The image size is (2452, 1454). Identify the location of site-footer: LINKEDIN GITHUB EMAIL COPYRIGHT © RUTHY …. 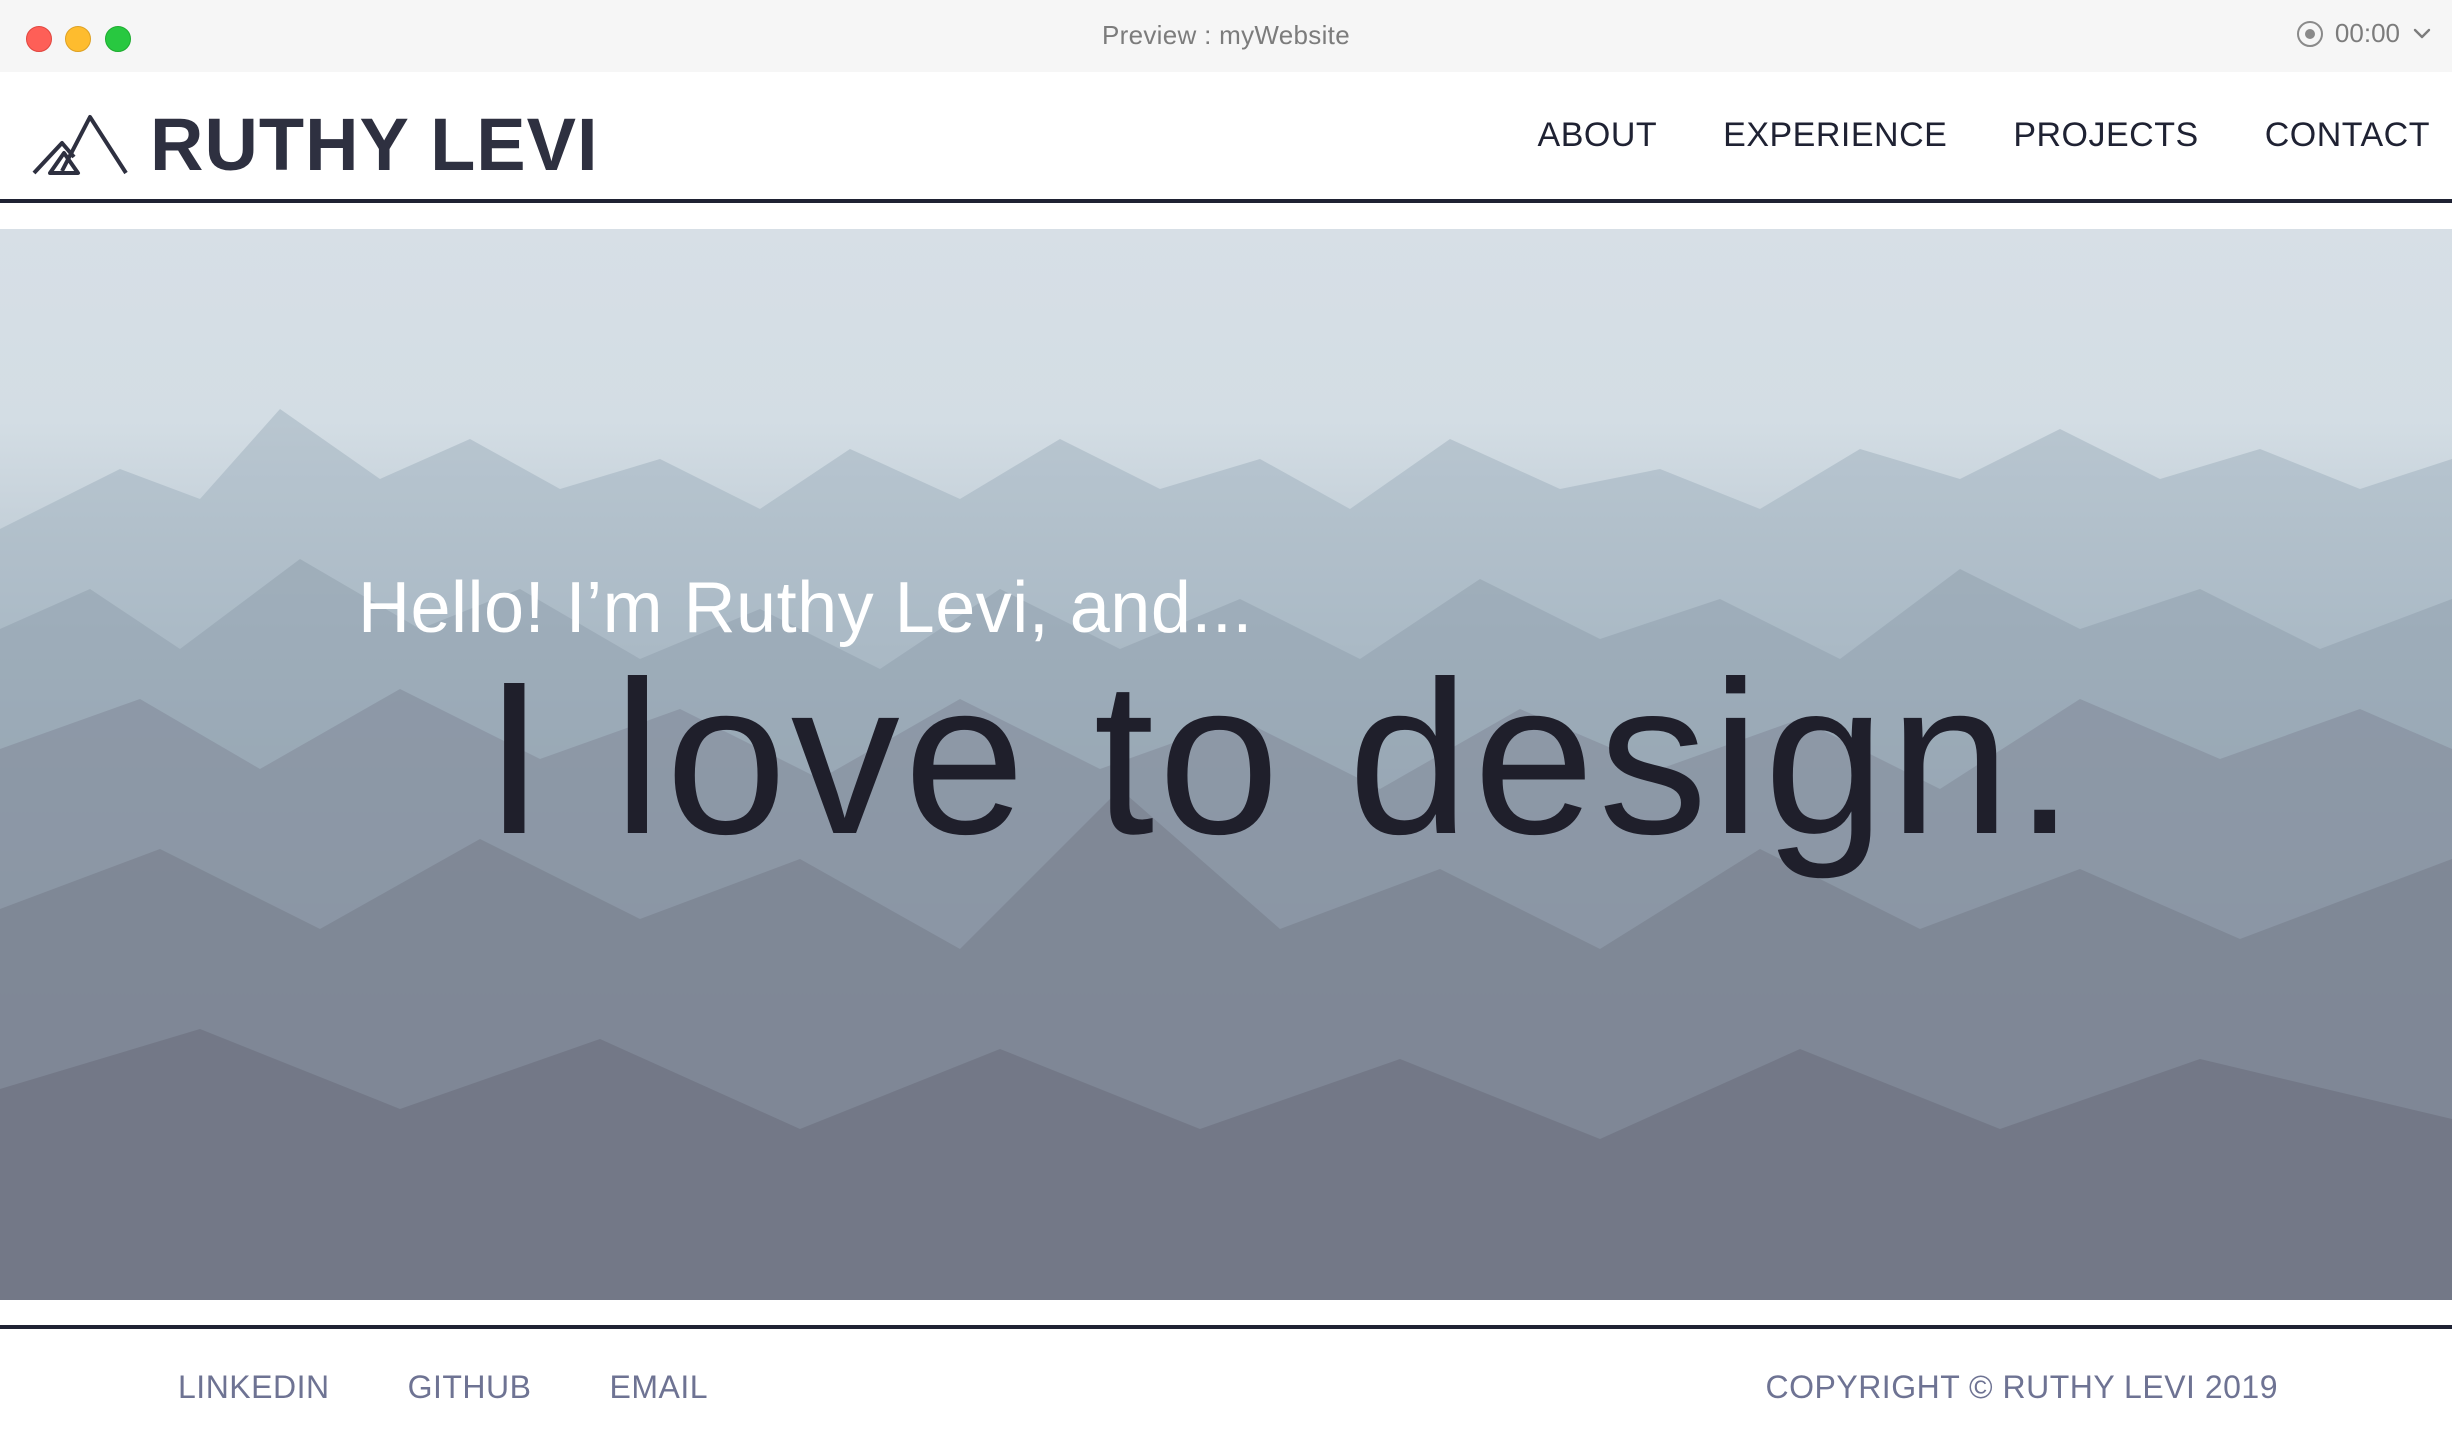
(1226, 1391).